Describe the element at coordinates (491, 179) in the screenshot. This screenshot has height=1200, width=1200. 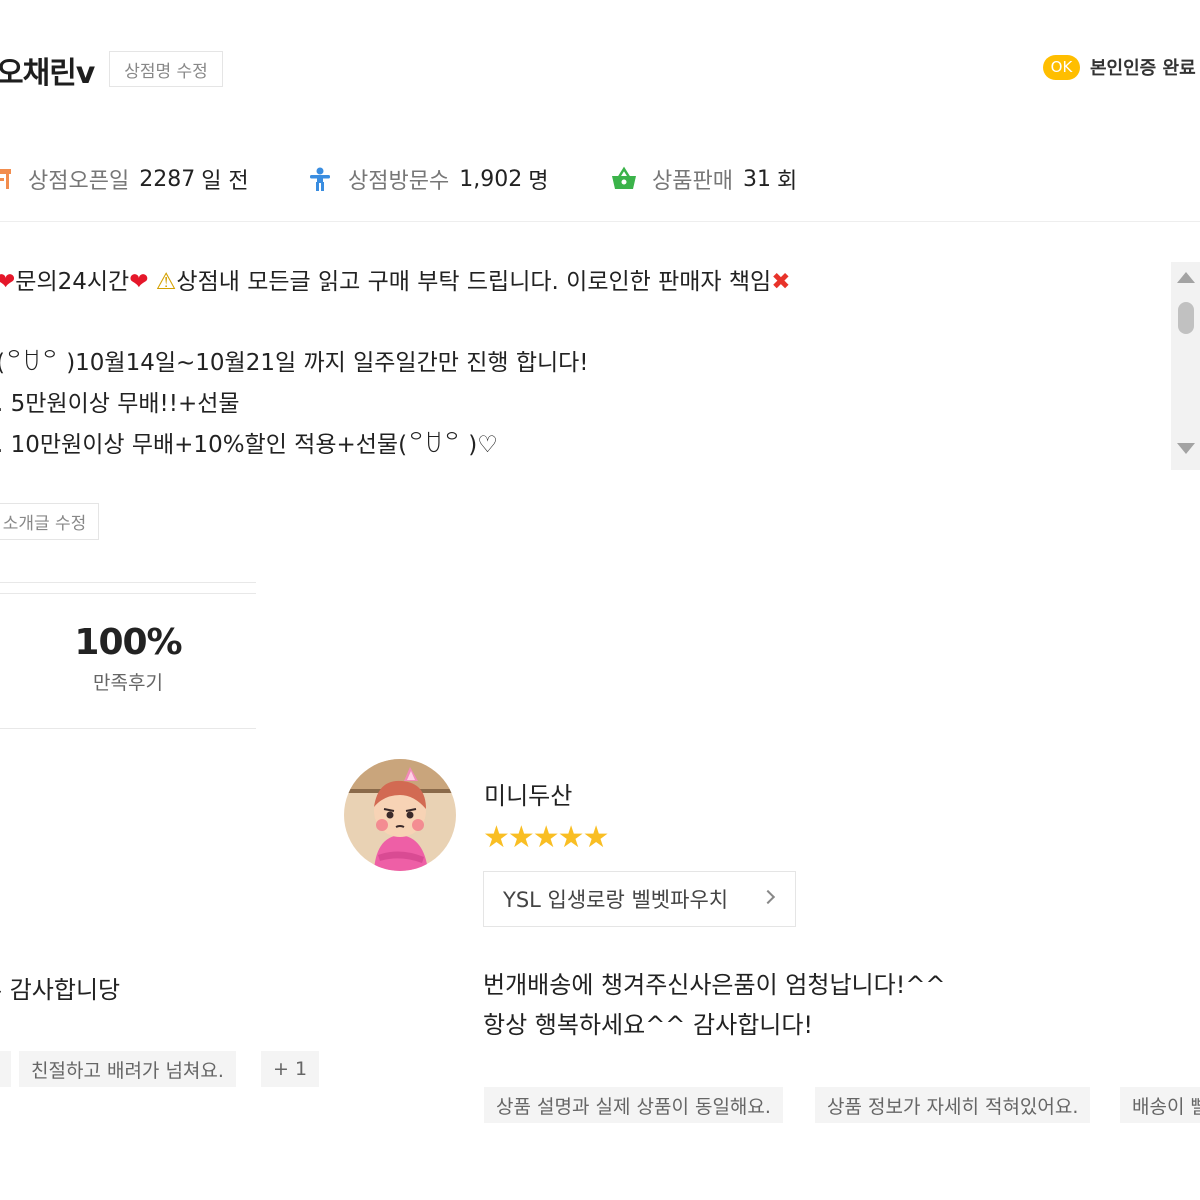
I see `stat-value: 1,902` at that location.